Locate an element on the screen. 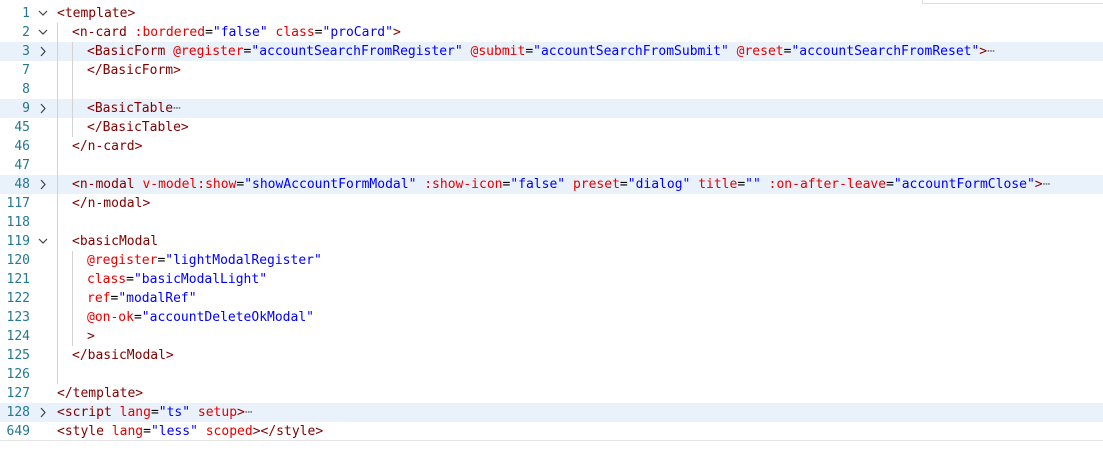 The height and width of the screenshot is (453, 1103). code-line: 125 </basicModal> is located at coordinates (551, 355).